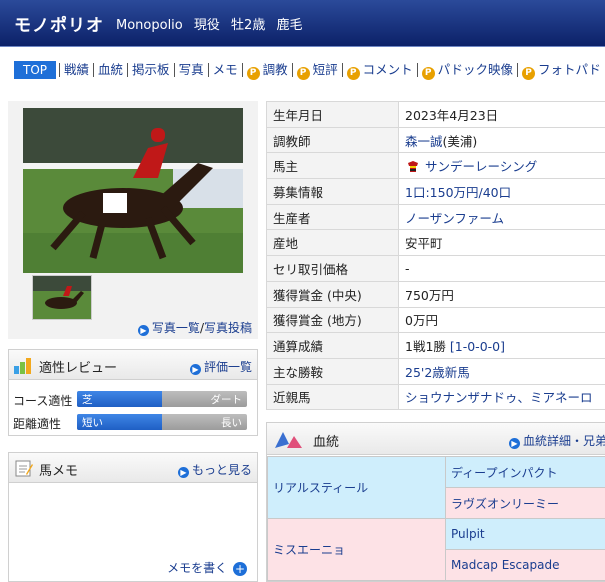 The width and height of the screenshot is (605, 582). What do you see at coordinates (424, 141) in the screenshot?
I see `trainer-link: 森一誠` at bounding box center [424, 141].